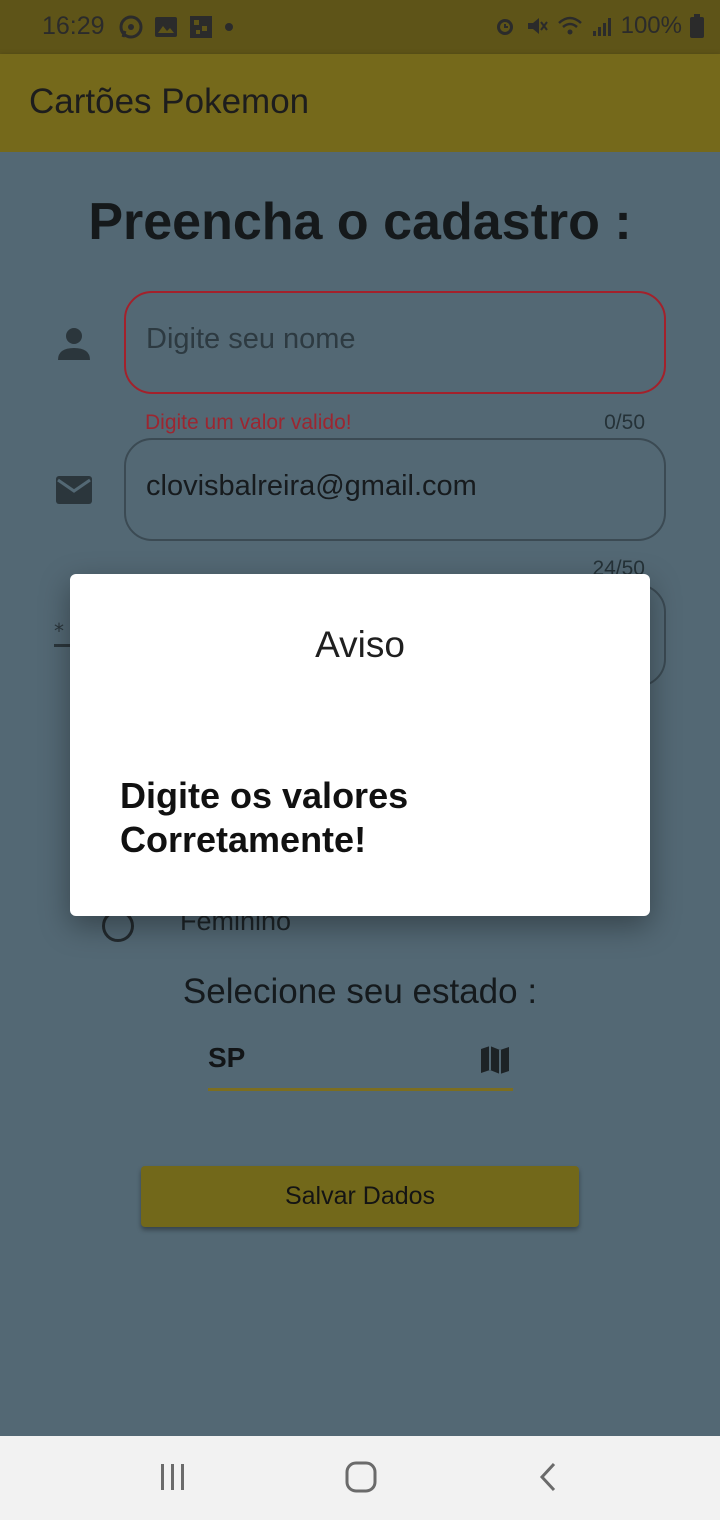 Image resolution: width=720 pixels, height=1520 pixels. I want to click on name-counter: 0/50, so click(624, 422).